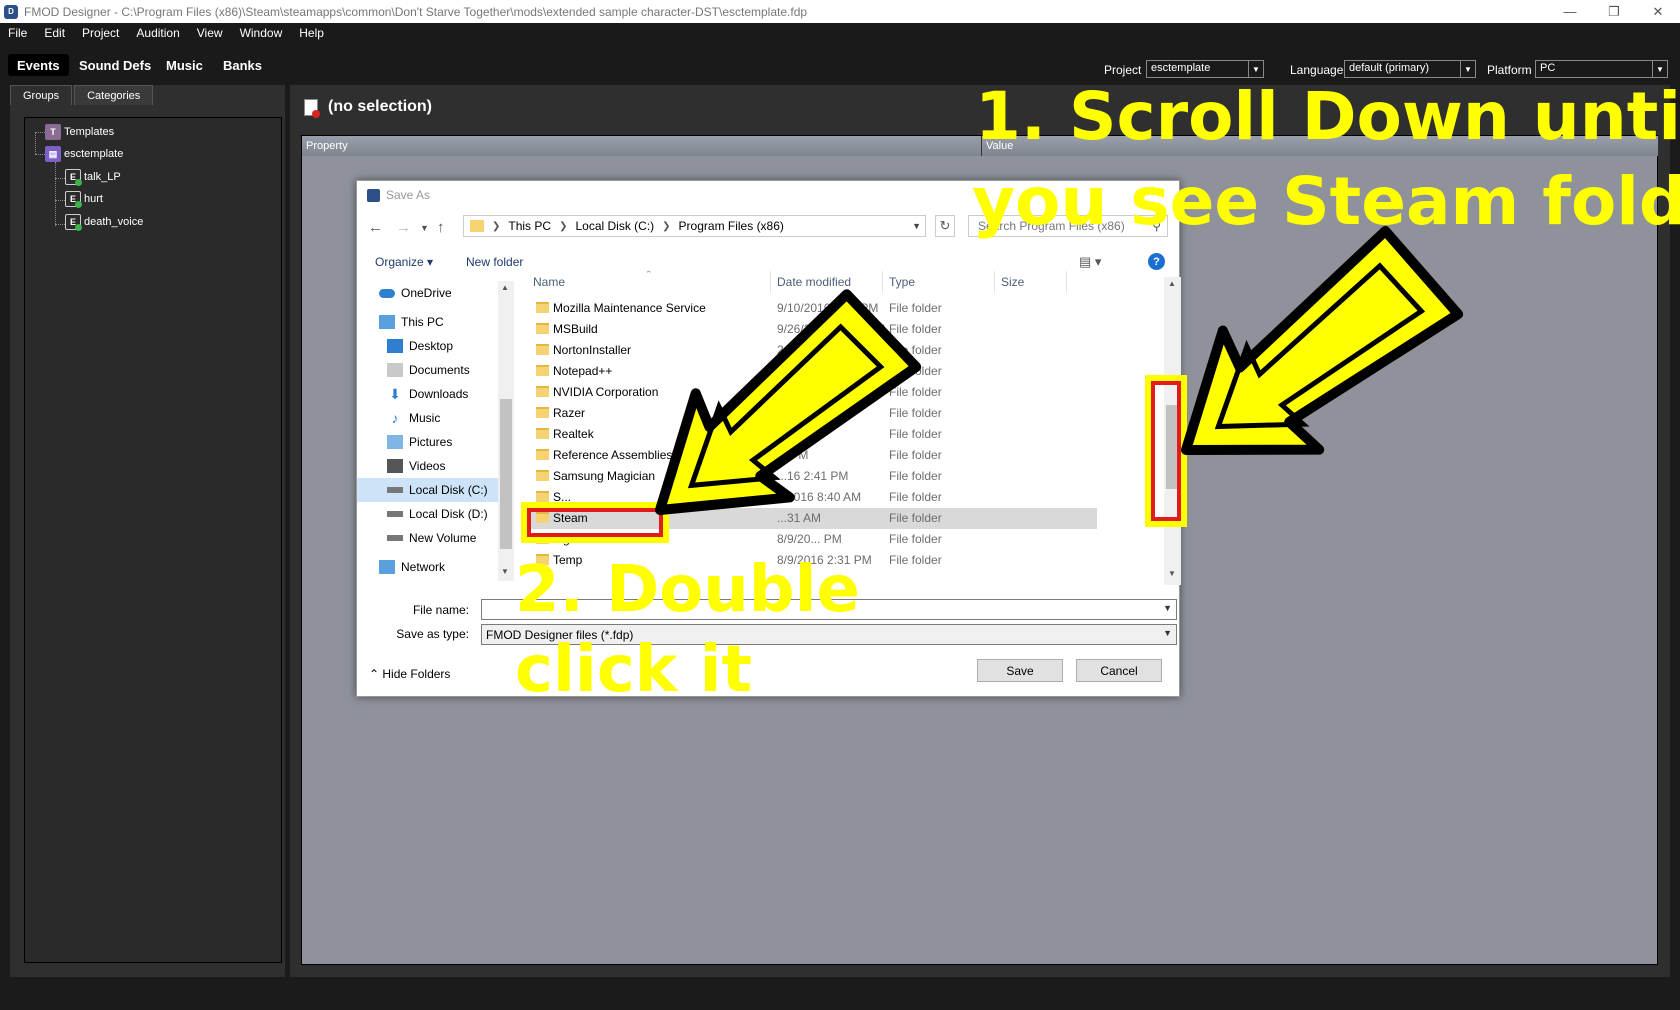  Describe the element at coordinates (634, 670) in the screenshot. I see `annotation-step2-line2: click it` at that location.